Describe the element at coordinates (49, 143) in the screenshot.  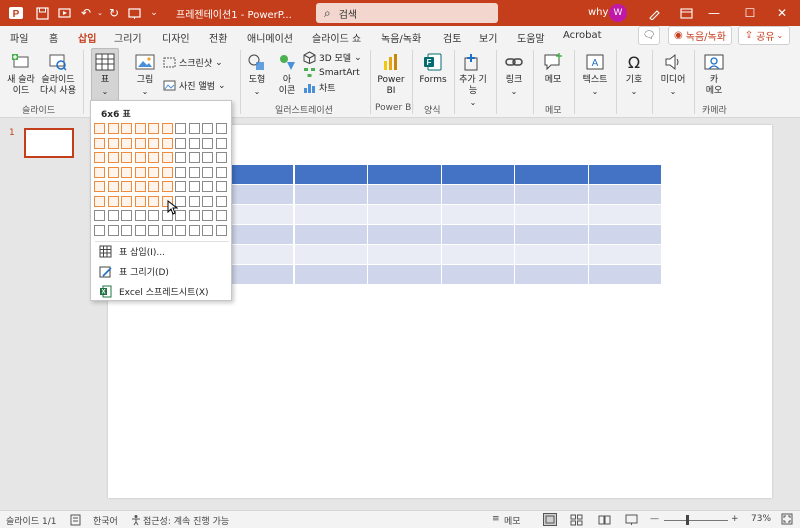
I see `slide-thumbnail` at that location.